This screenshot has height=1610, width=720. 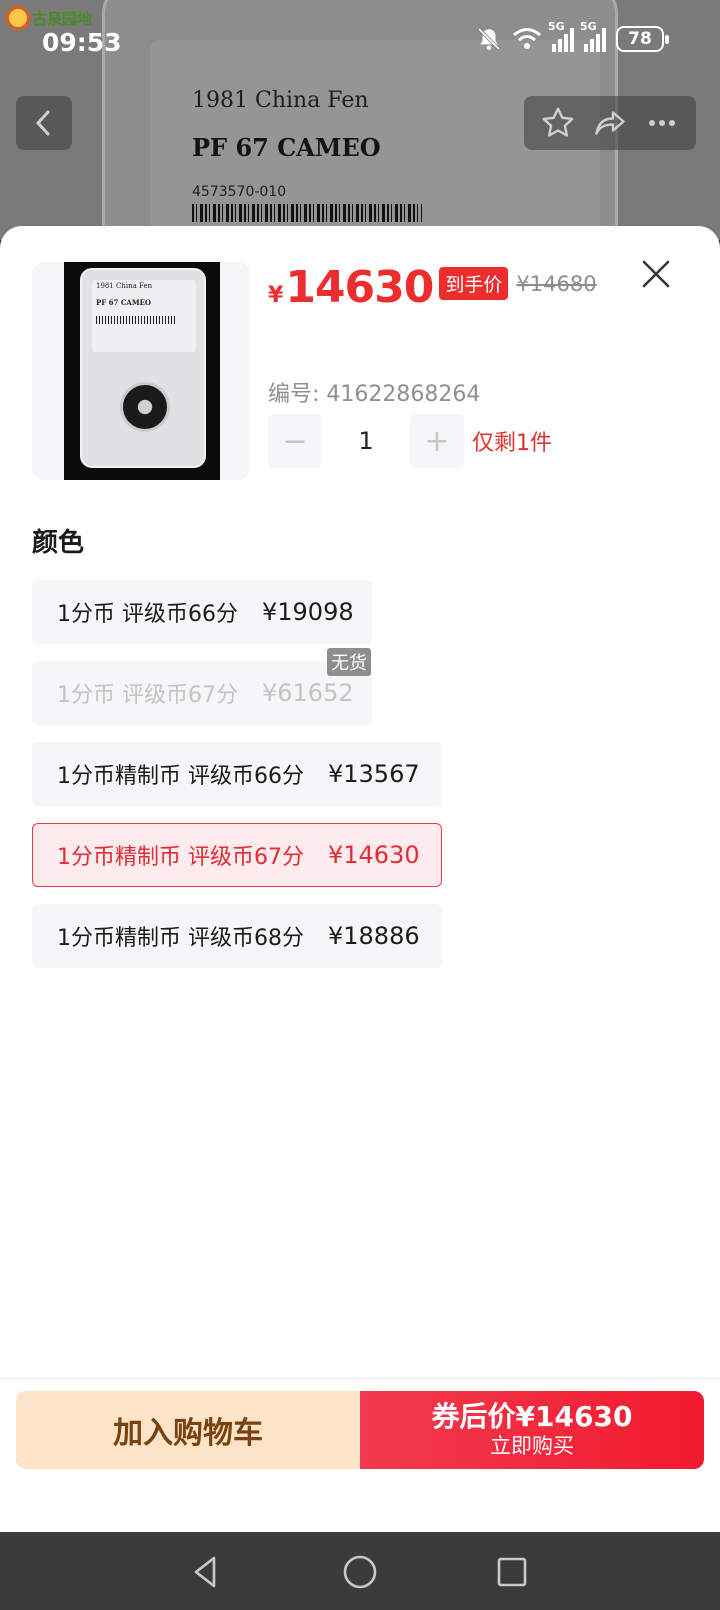 I want to click on status-icons: 5G 5G 78, so click(x=572, y=36).